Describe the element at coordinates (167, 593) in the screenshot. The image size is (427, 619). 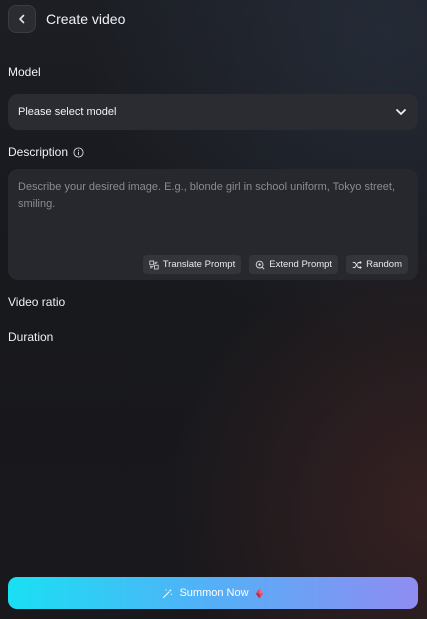
I see `magic-wand-icon` at that location.